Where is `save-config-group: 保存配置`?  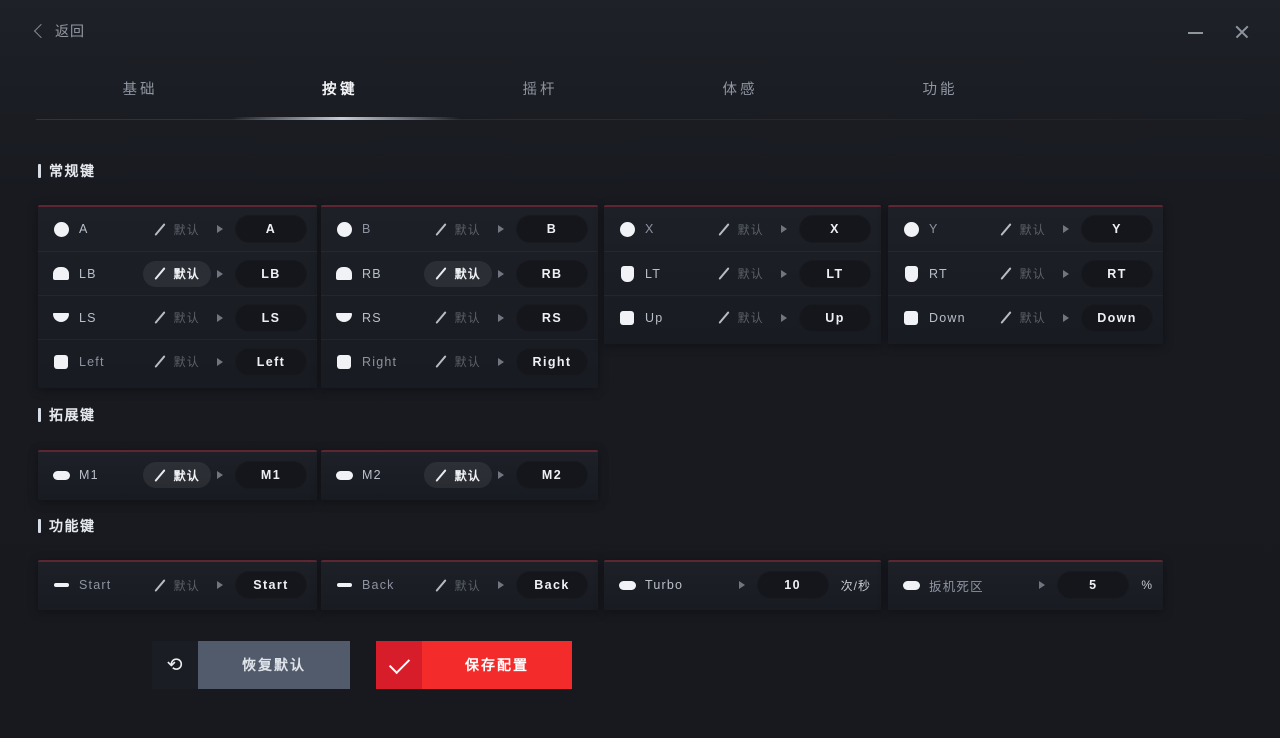
save-config-group: 保存配置 is located at coordinates (474, 665).